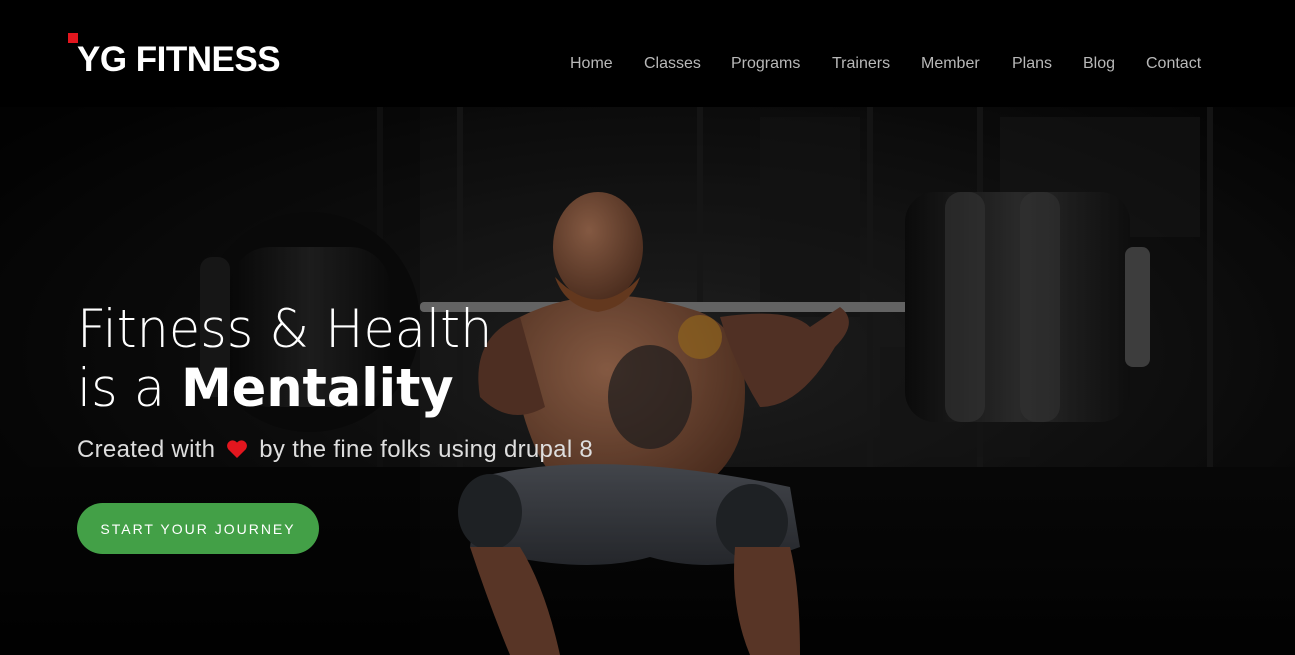 This screenshot has height=655, width=1295. Describe the element at coordinates (198, 528) in the screenshot. I see `start-journey-button: START YOUR JOURNEY` at that location.